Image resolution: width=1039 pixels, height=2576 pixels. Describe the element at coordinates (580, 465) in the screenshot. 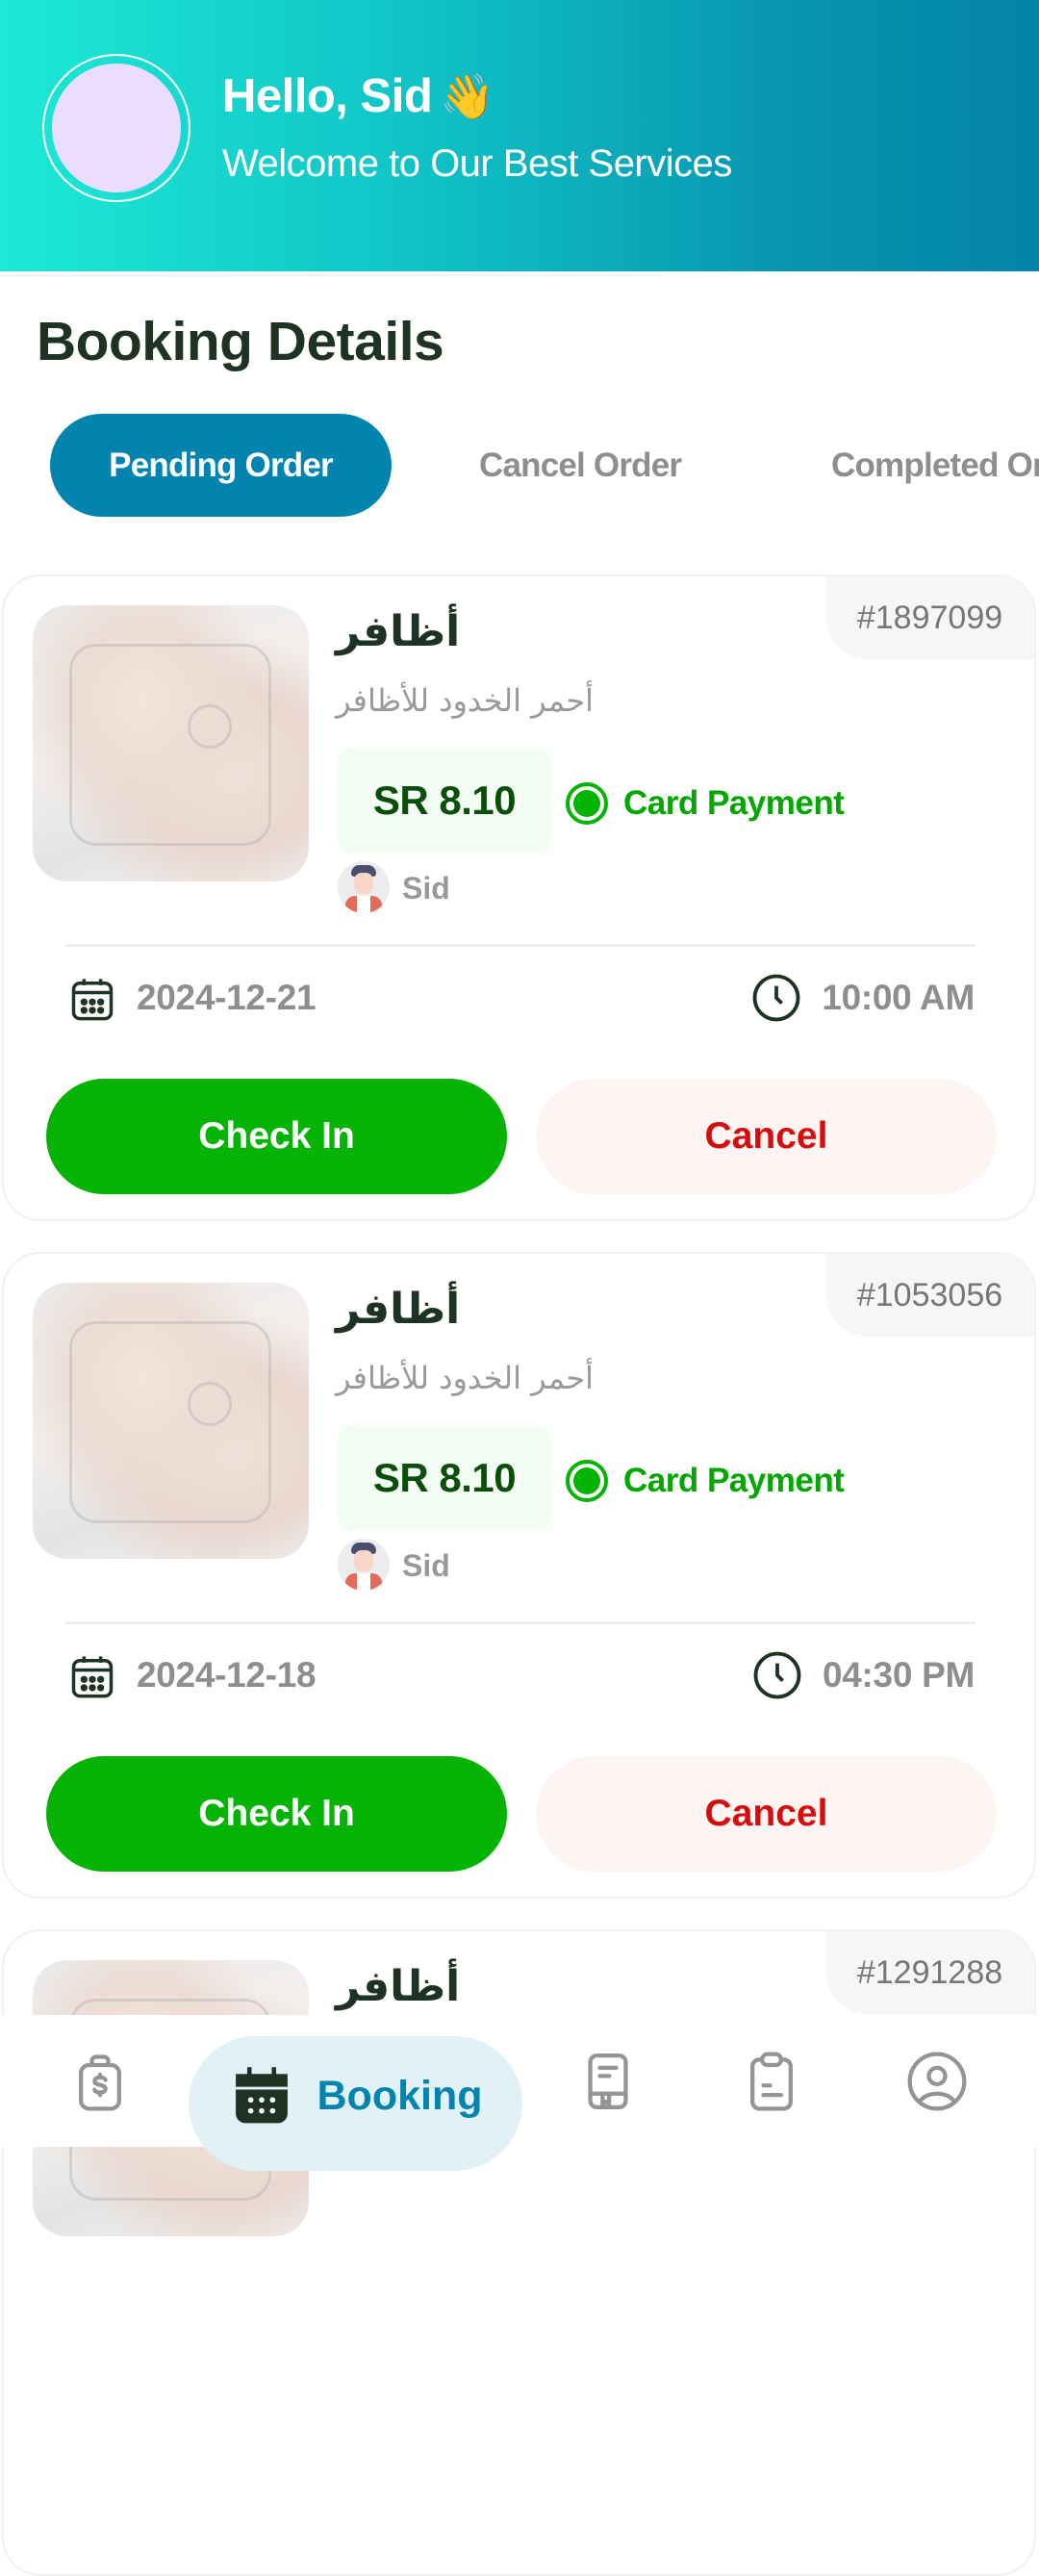

I see `tab-cancel-order: Cancel Order` at that location.